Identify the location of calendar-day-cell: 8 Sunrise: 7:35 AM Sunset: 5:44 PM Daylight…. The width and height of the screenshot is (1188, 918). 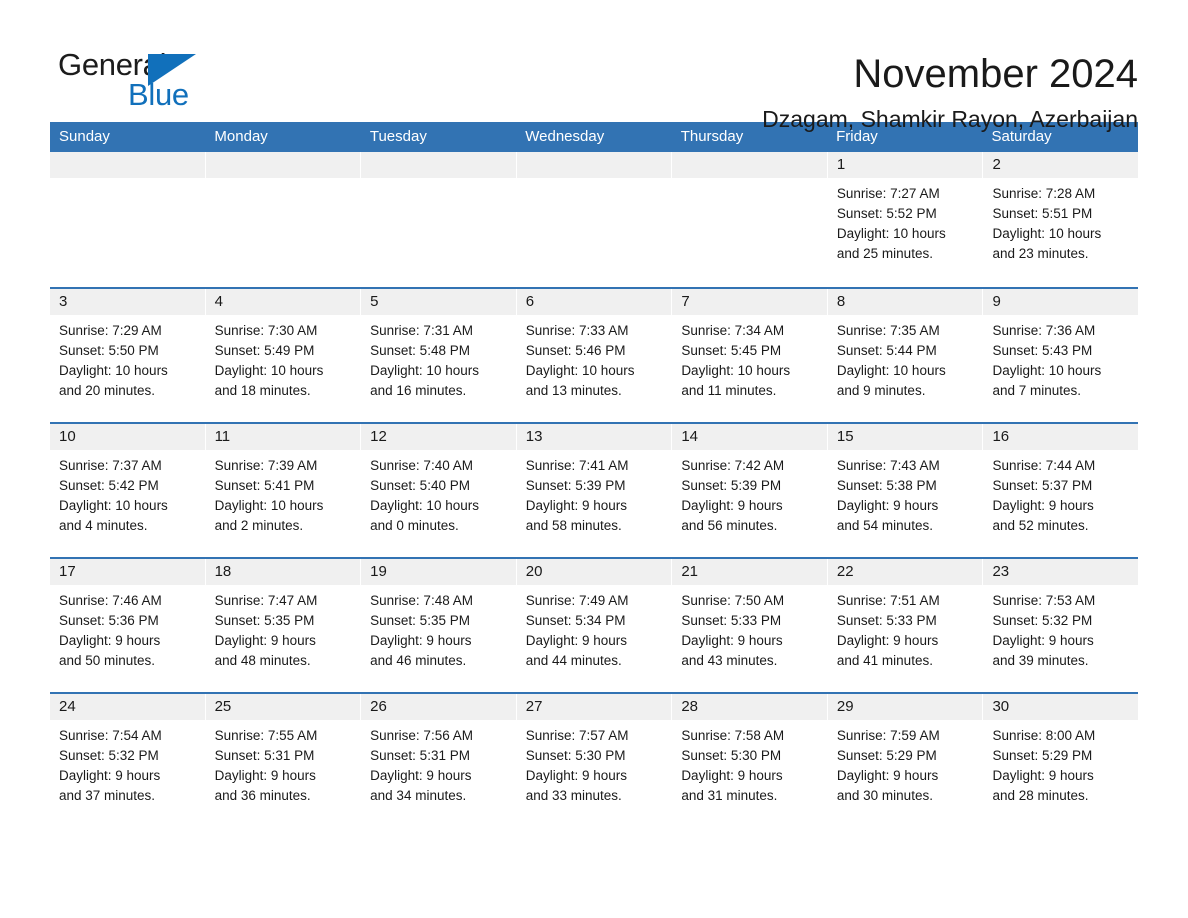
(905, 355).